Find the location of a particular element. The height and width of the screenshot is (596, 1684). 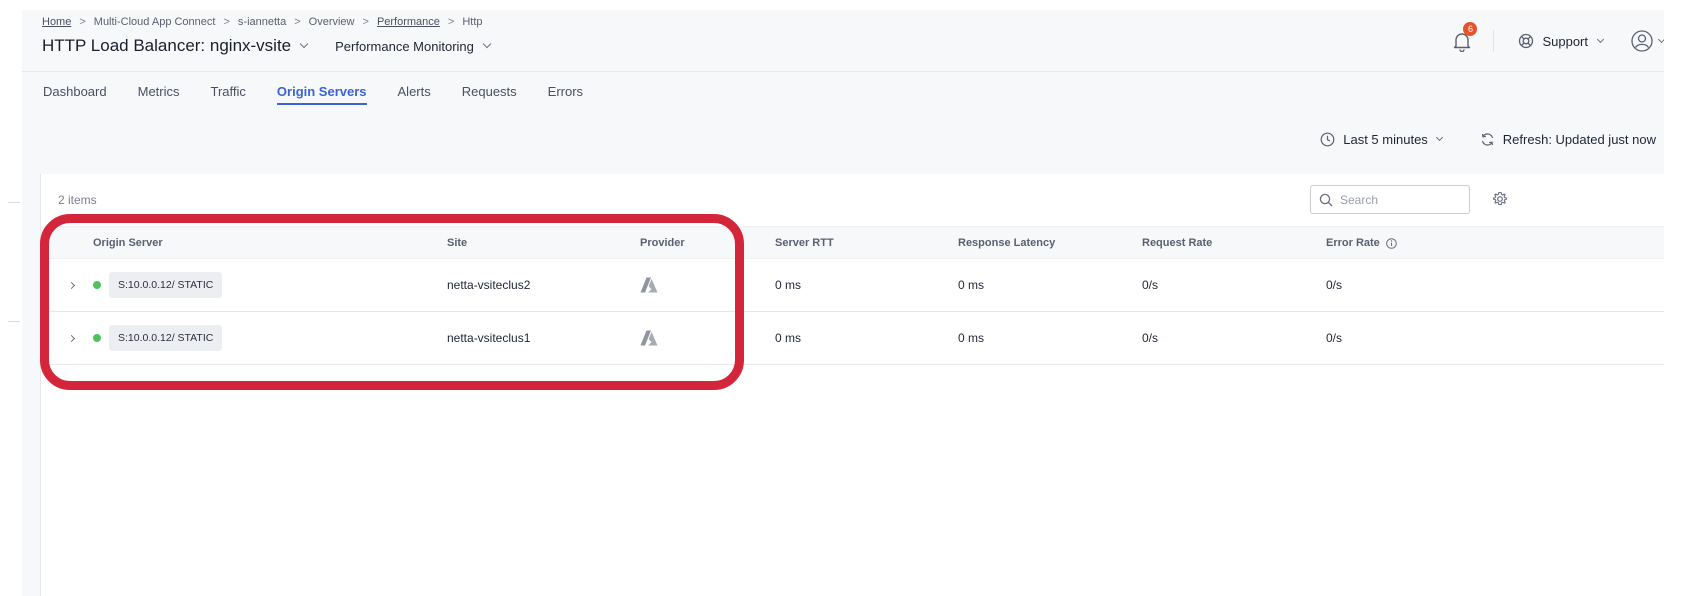

tab-errors: Errors is located at coordinates (565, 94).